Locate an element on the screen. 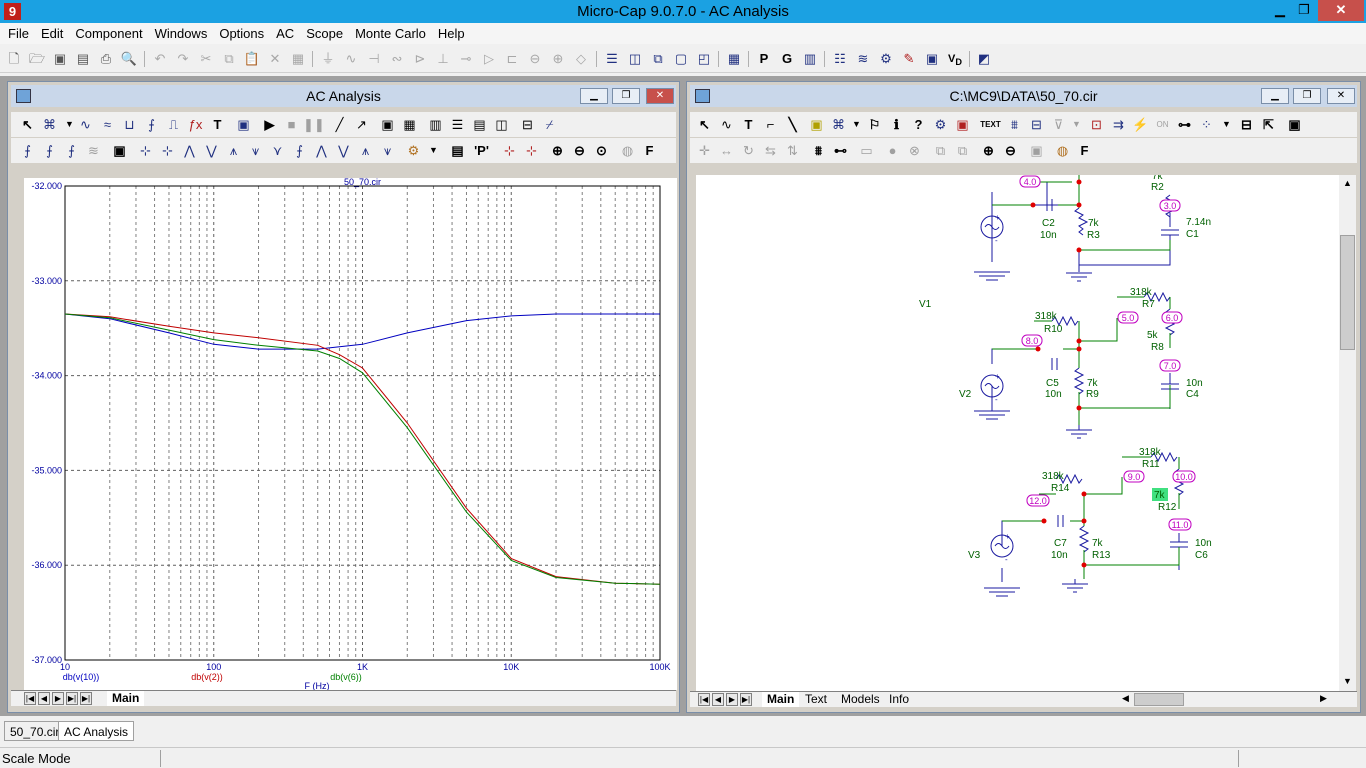  menu-windows: Windows is located at coordinates (181, 33).